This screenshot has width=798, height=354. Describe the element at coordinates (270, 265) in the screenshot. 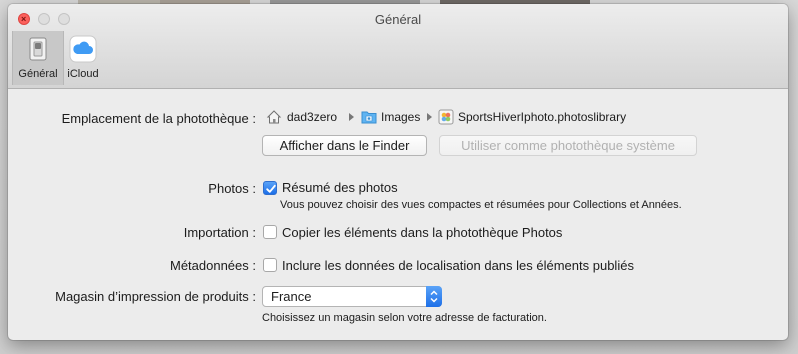

I see `include-location-checkbox` at that location.